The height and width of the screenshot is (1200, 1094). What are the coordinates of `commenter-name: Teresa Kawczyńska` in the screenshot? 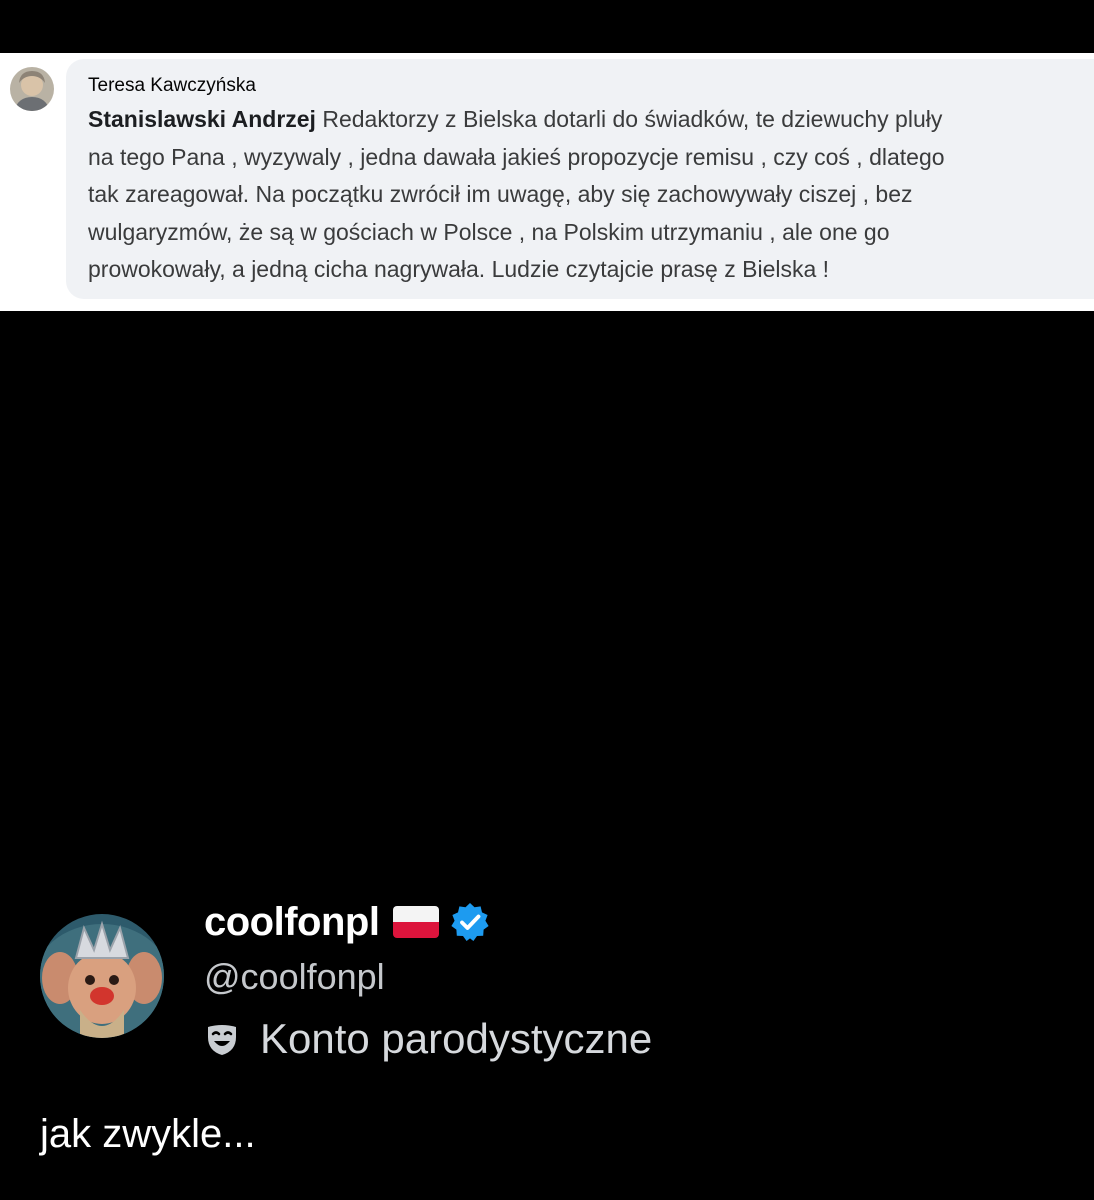 It's located at (172, 85).